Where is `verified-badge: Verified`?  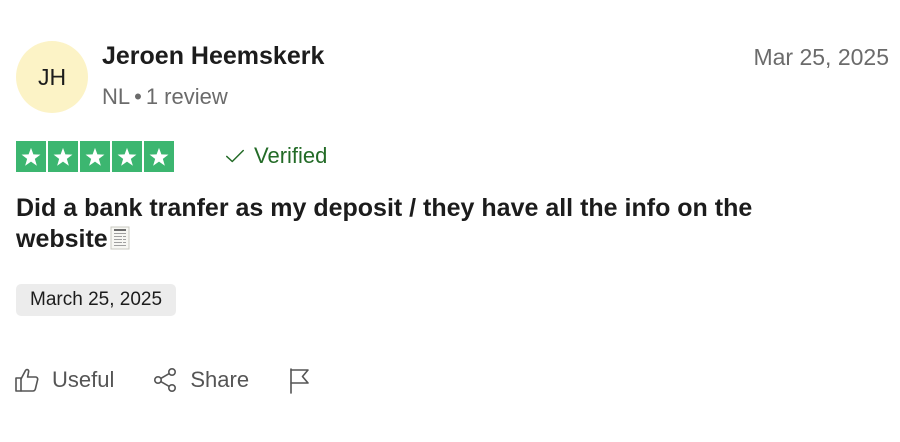 verified-badge: Verified is located at coordinates (275, 156).